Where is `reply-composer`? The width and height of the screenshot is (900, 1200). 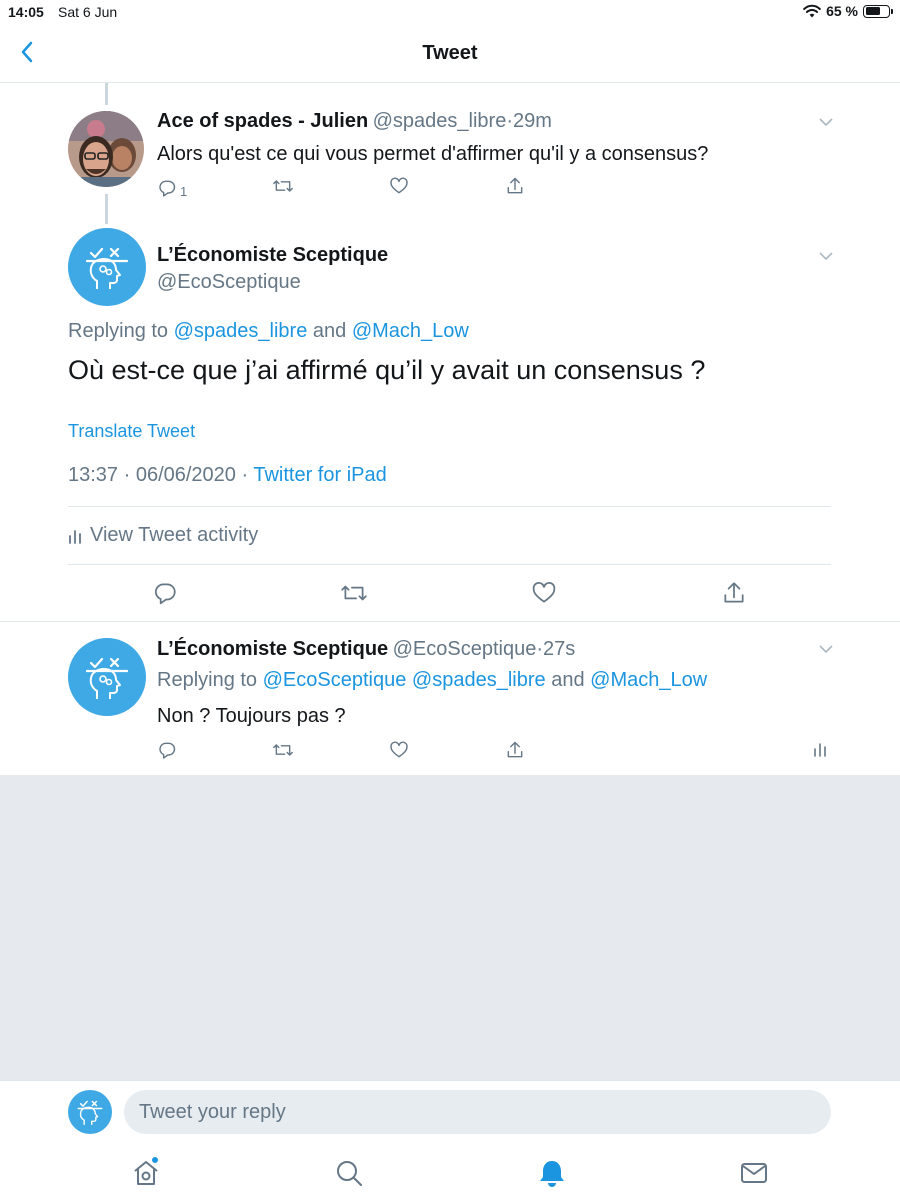 reply-composer is located at coordinates (450, 1140).